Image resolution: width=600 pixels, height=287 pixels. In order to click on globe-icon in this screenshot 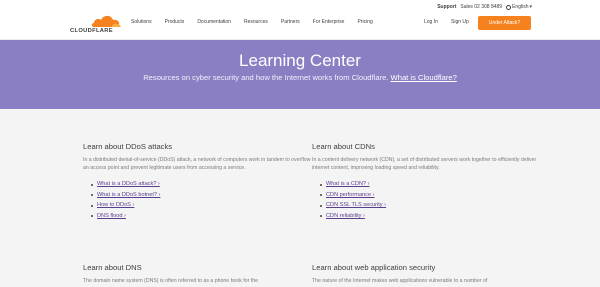, I will do `click(509, 7)`.